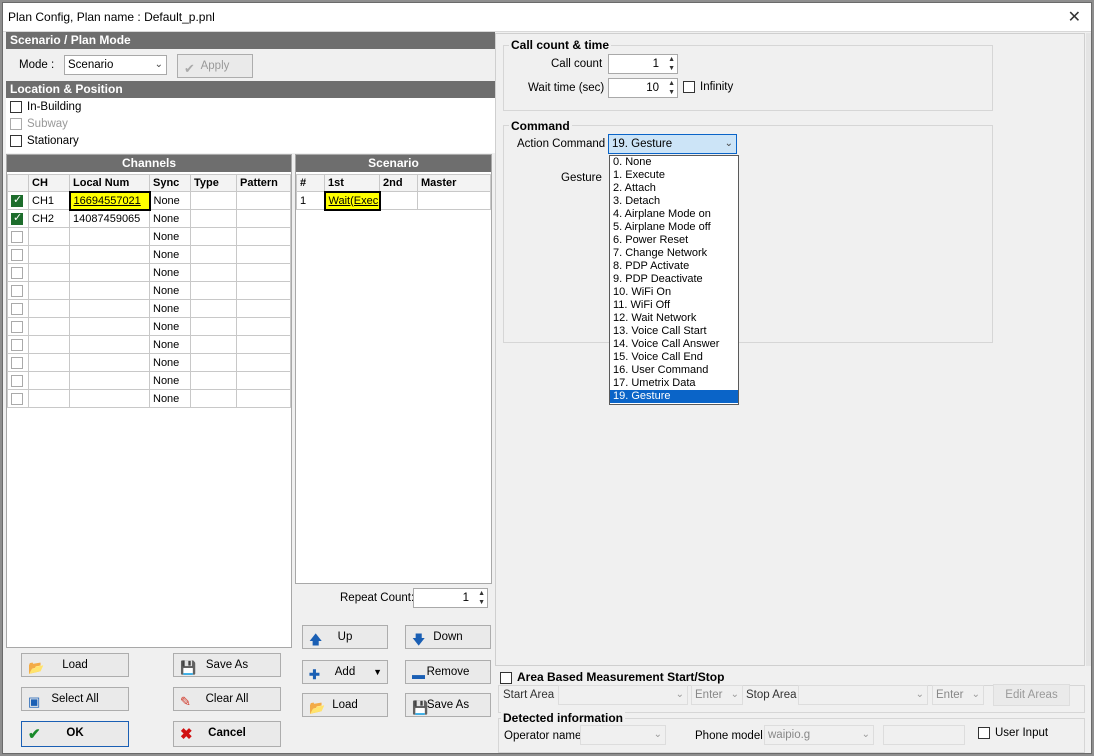 This screenshot has width=1094, height=756. What do you see at coordinates (398, 200) in the screenshot?
I see `second-step-cell` at bounding box center [398, 200].